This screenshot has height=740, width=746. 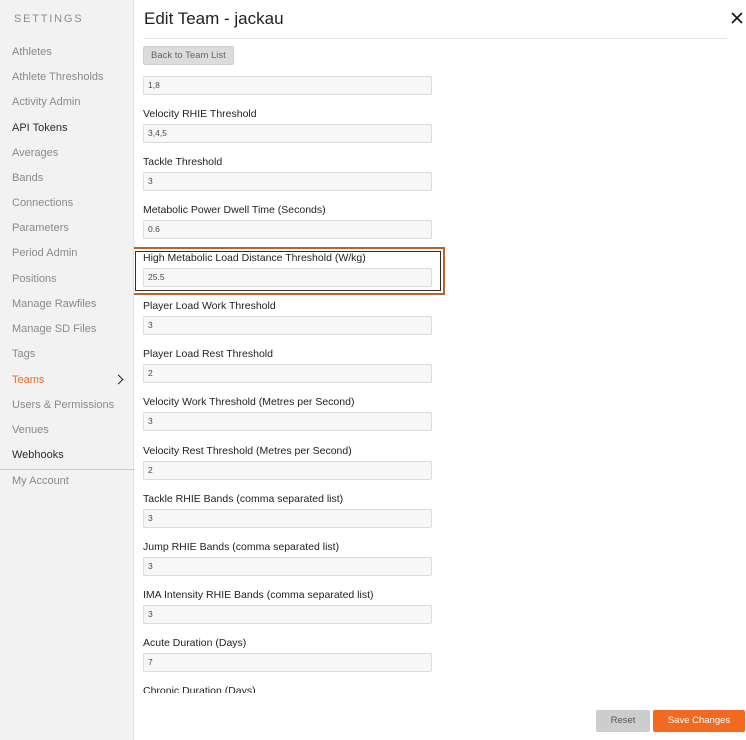 What do you see at coordinates (287, 85) in the screenshot?
I see `field-input: 1,8` at bounding box center [287, 85].